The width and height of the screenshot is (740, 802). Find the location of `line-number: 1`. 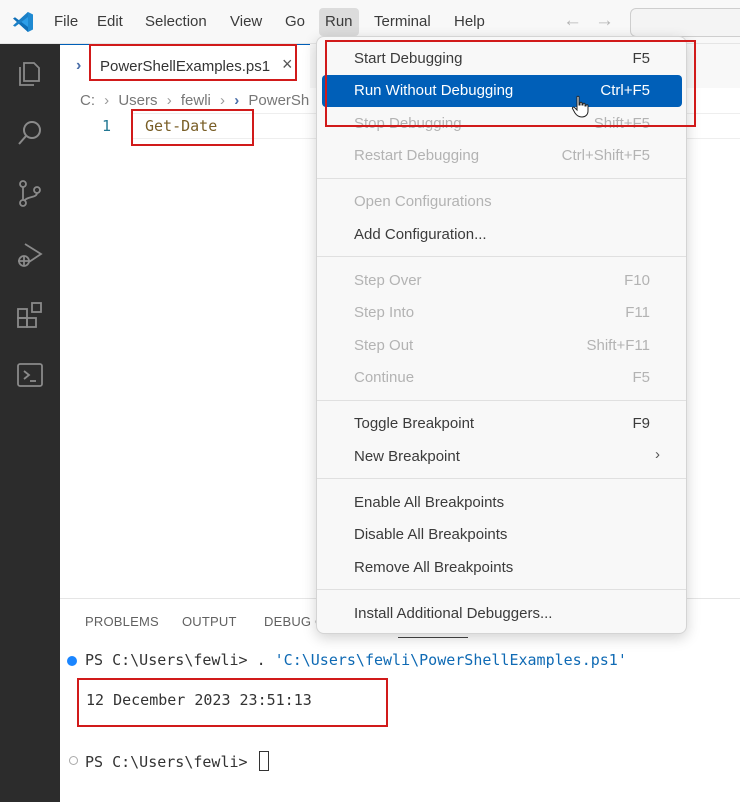

line-number: 1 is located at coordinates (107, 126).